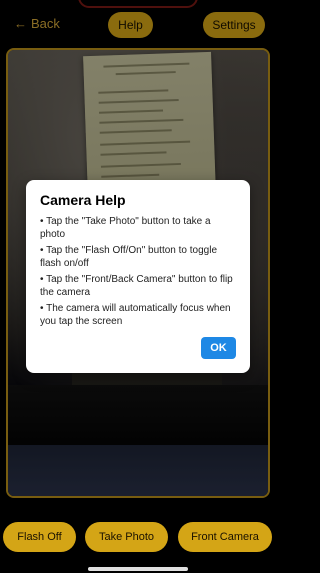  Describe the element at coordinates (218, 348) in the screenshot. I see `ok-button: OK` at that location.